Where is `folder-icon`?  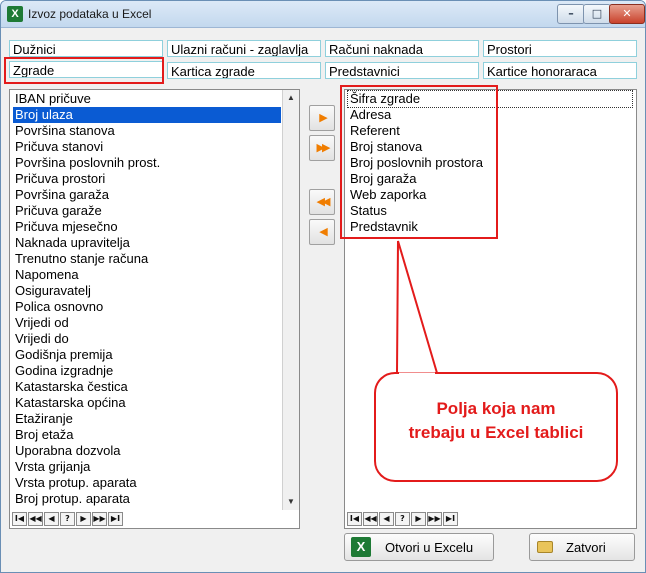
folder-icon is located at coordinates (545, 547).